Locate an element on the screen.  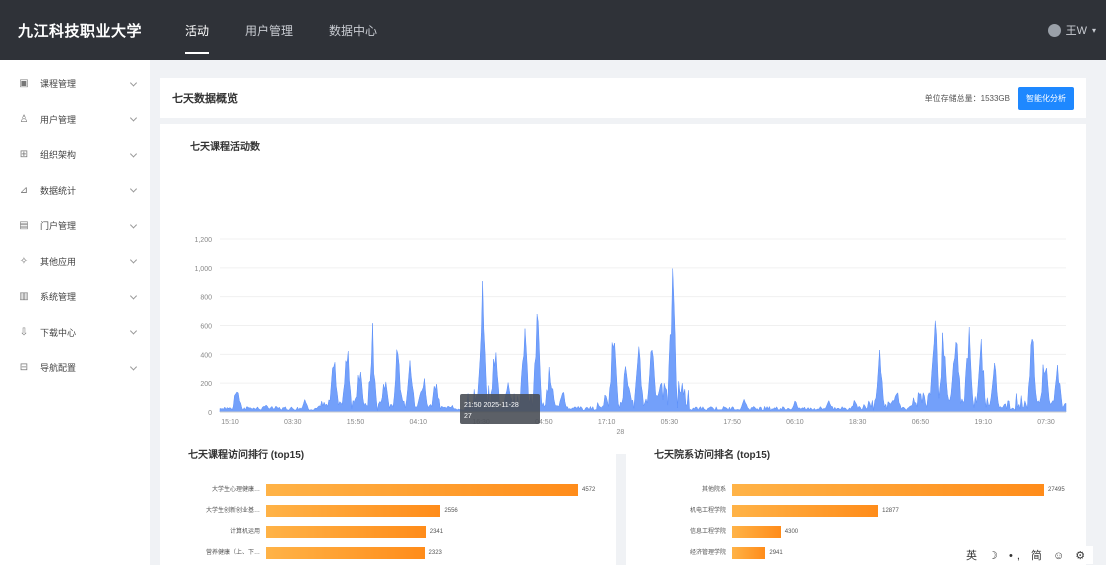
ranking-value: 2556 is located at coordinates (451, 511).